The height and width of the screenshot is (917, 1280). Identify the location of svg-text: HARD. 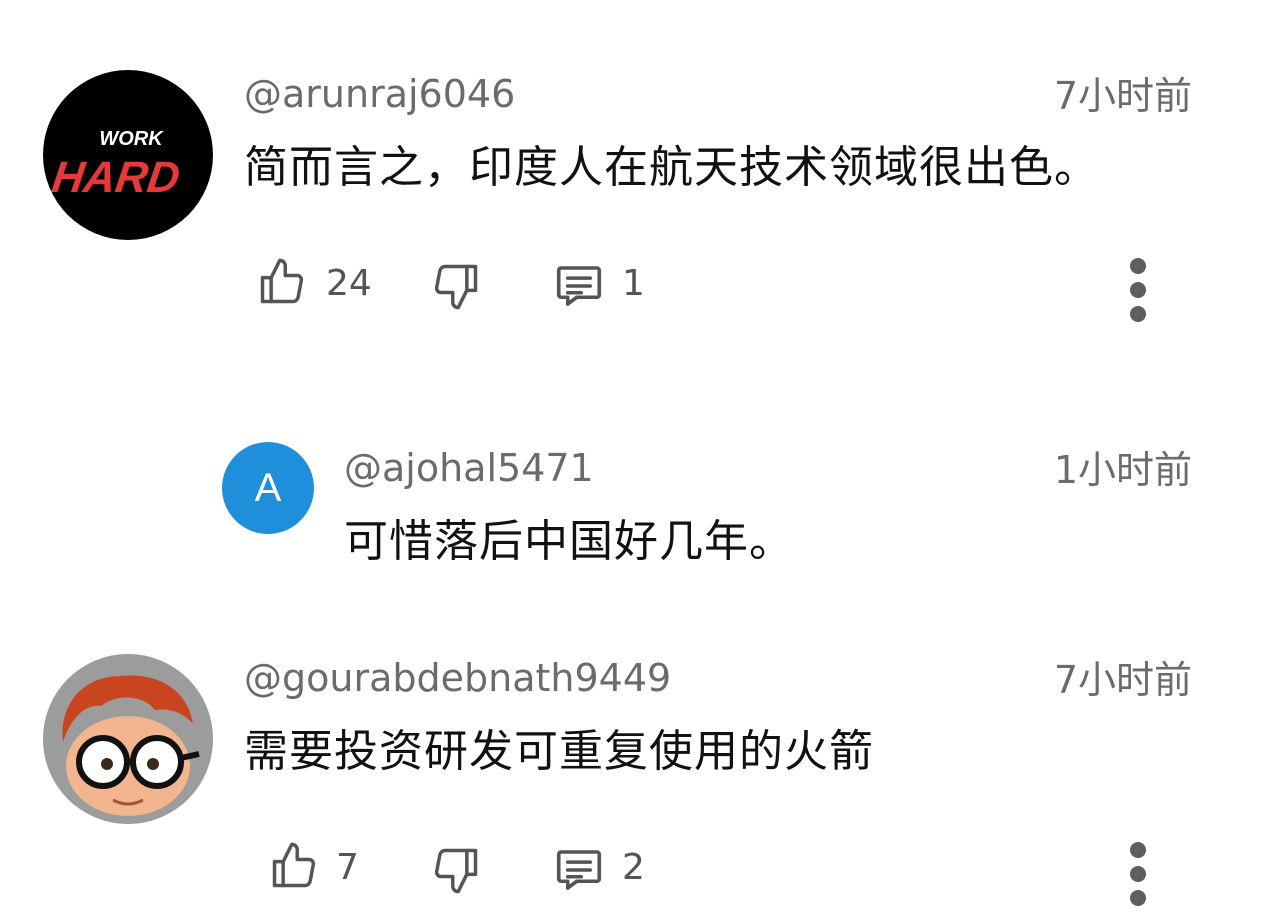
(116, 177).